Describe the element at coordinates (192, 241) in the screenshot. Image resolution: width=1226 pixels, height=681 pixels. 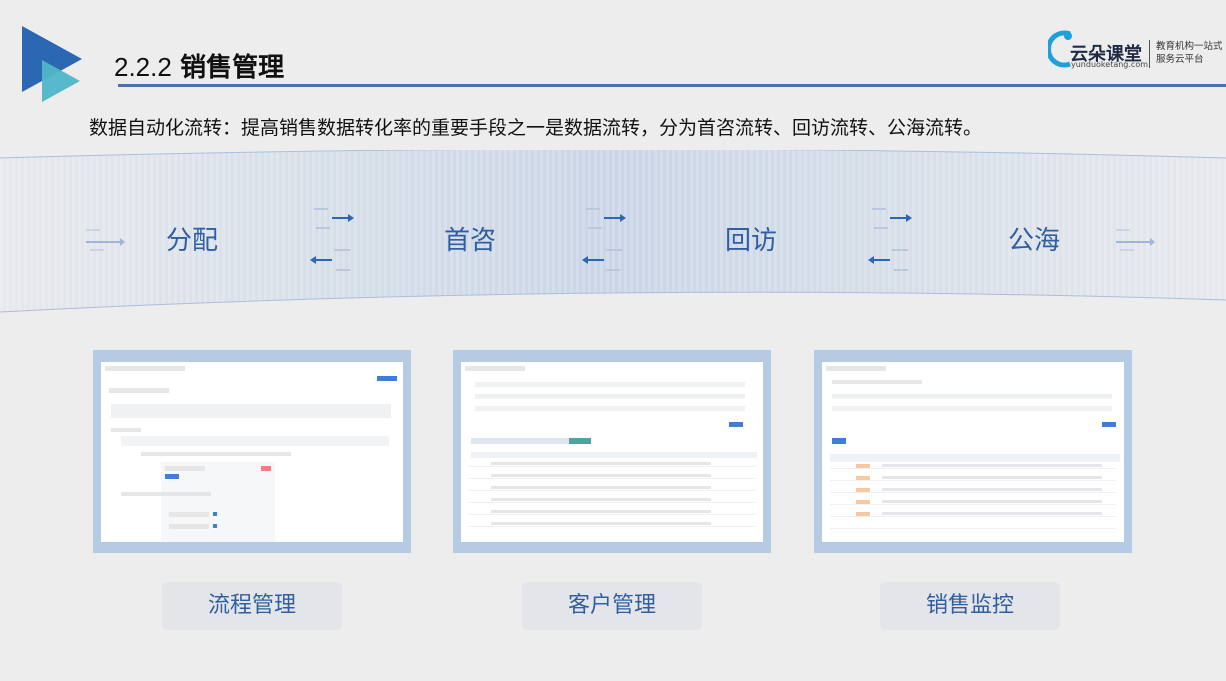
I see `stage-allocate: 分配` at that location.